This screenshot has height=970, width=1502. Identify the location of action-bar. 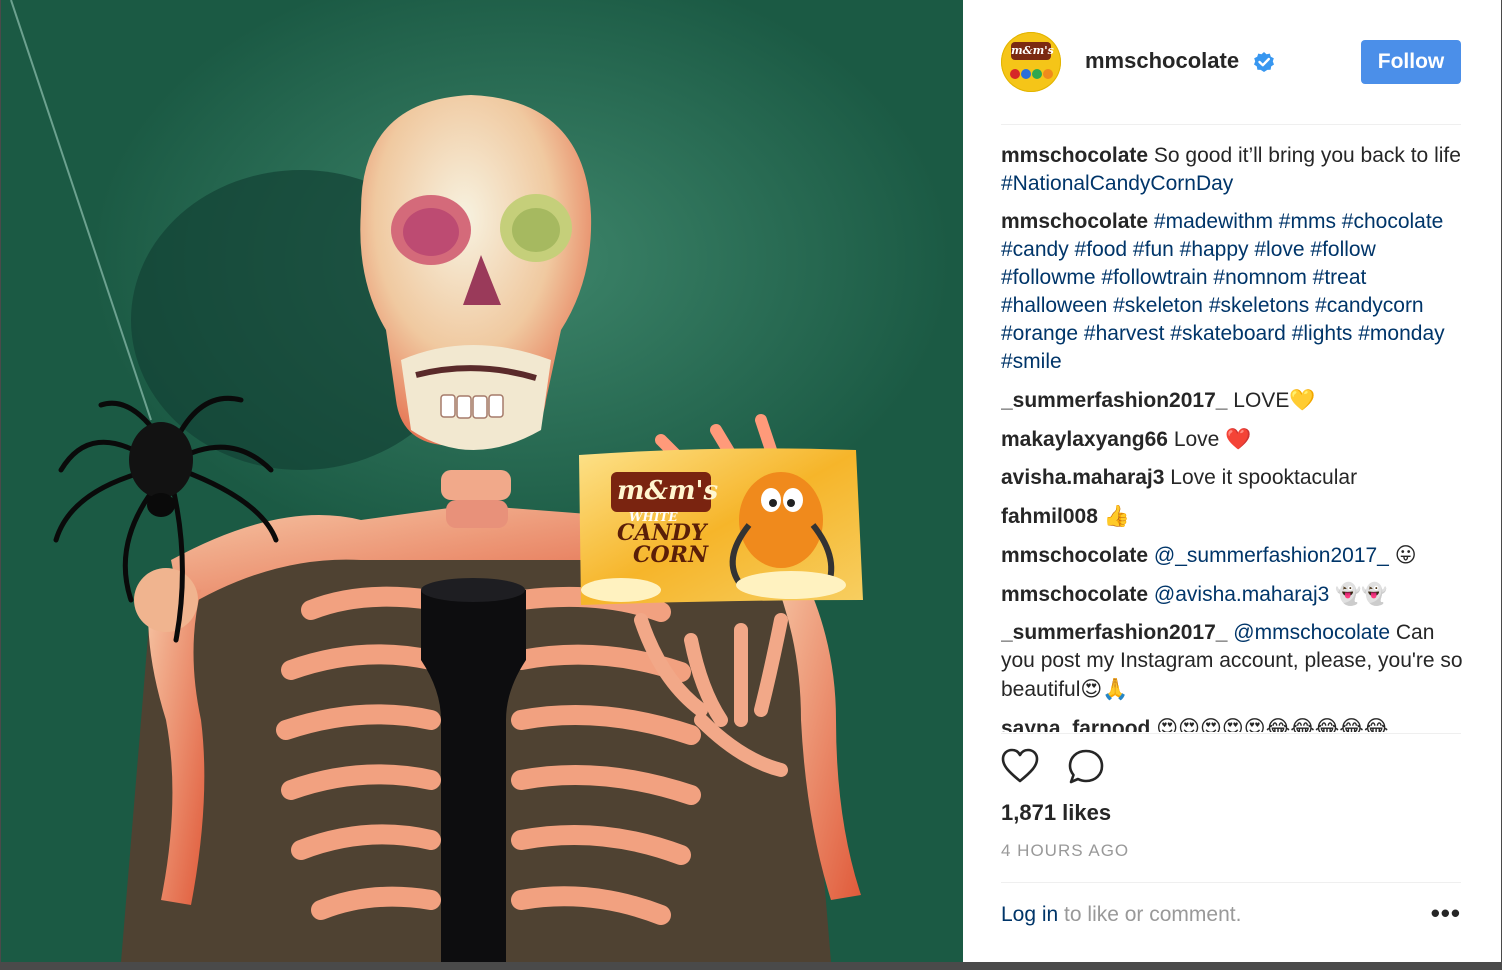
(1061, 768).